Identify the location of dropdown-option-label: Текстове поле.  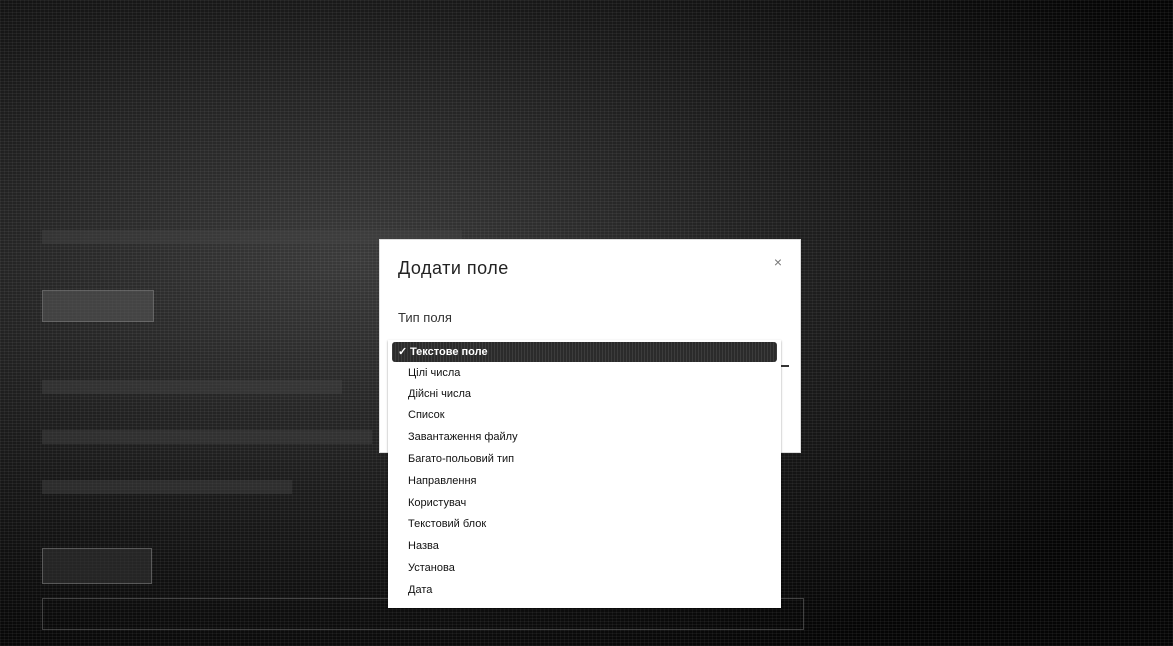
(449, 352).